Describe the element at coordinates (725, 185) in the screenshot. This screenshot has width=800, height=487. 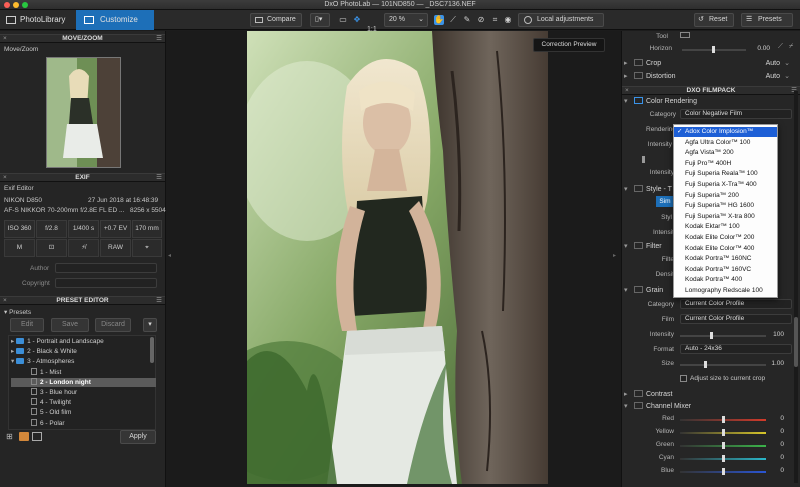
I see `rendering-option: Fuji Superia X-Tra™ 400` at that location.